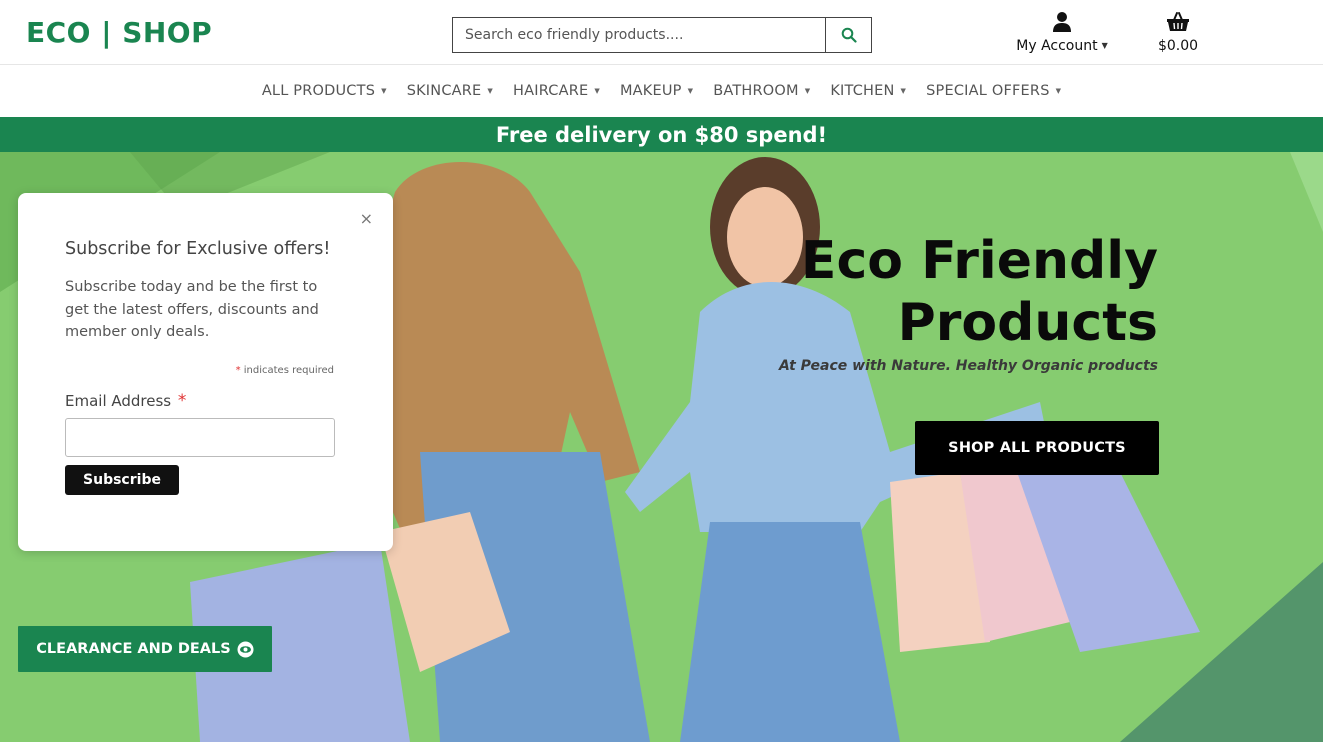 Image resolution: width=1323 pixels, height=742 pixels. What do you see at coordinates (979, 261) in the screenshot?
I see `hero-title-line1: Eco Friendly` at bounding box center [979, 261].